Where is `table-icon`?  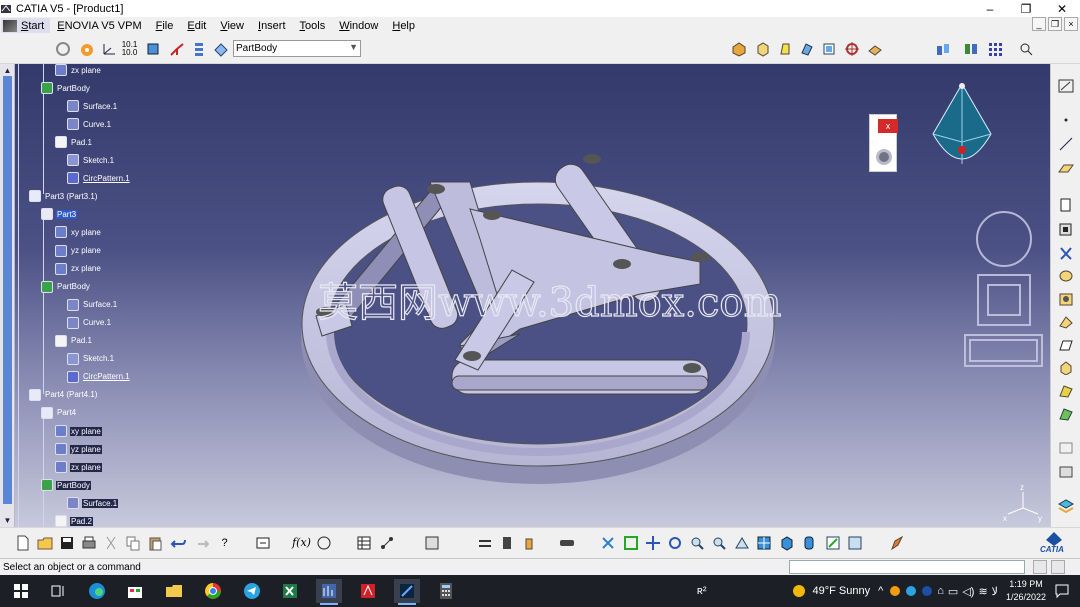
table-icon is located at coordinates (363, 542).